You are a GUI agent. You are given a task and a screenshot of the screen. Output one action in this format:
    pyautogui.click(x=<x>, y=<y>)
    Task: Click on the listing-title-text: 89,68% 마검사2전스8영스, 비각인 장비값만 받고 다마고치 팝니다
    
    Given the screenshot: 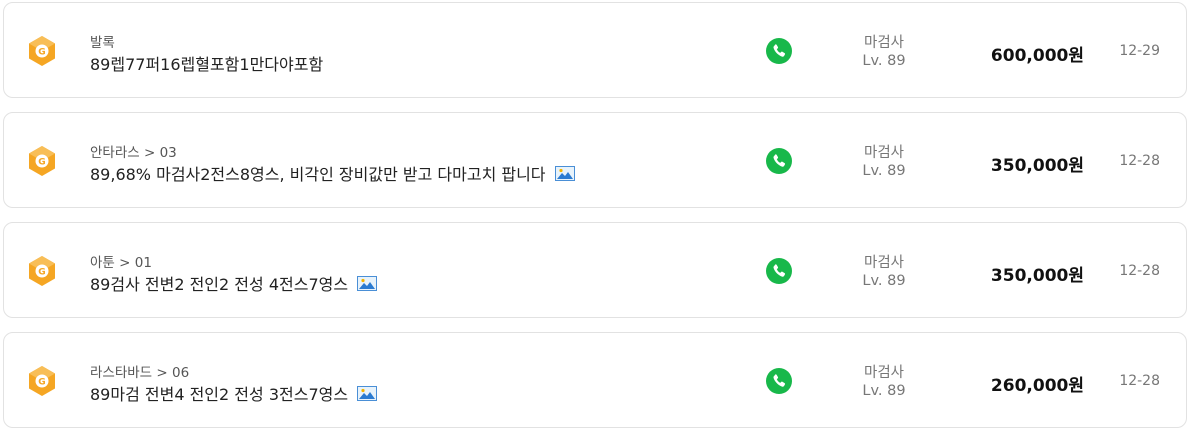 What is the action you would take?
    pyautogui.click(x=318, y=173)
    